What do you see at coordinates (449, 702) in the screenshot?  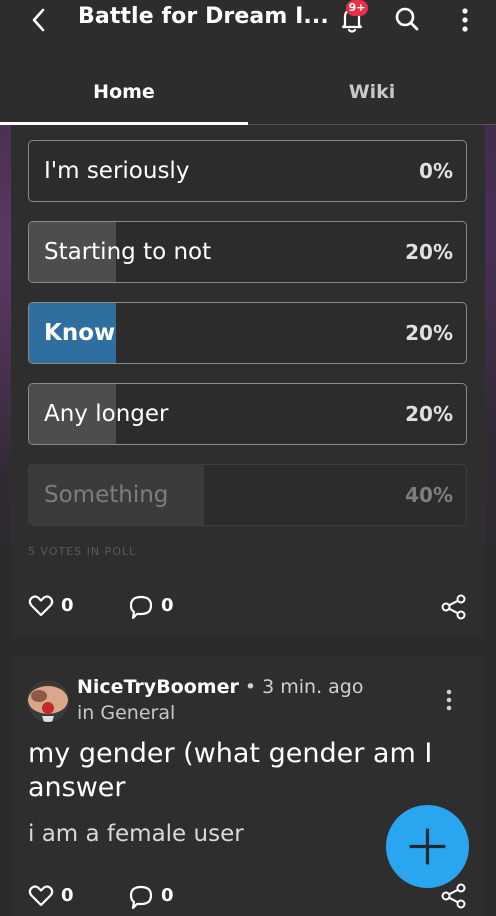 I see `post-more-icon` at bounding box center [449, 702].